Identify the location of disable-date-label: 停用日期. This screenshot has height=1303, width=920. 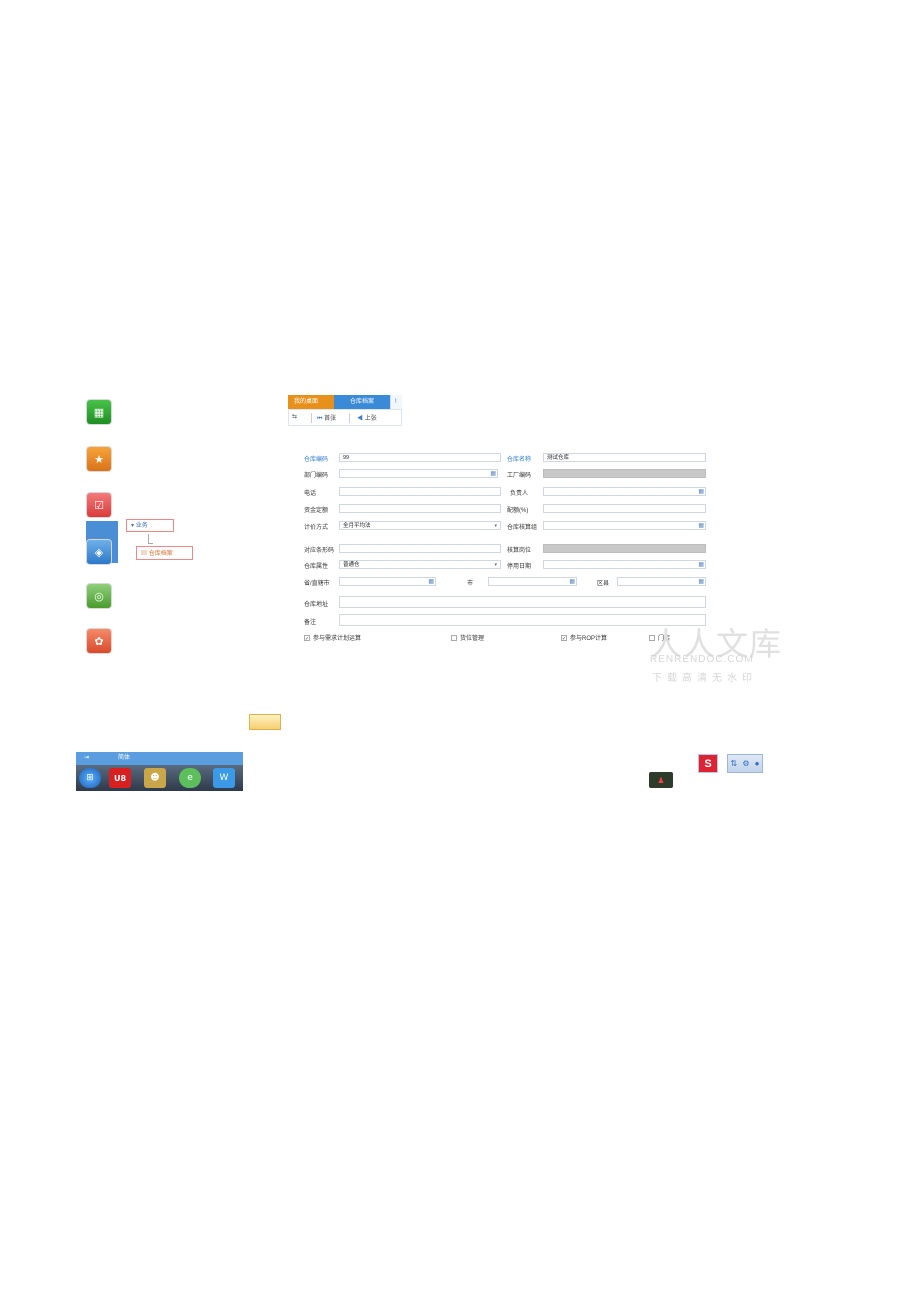
(519, 567).